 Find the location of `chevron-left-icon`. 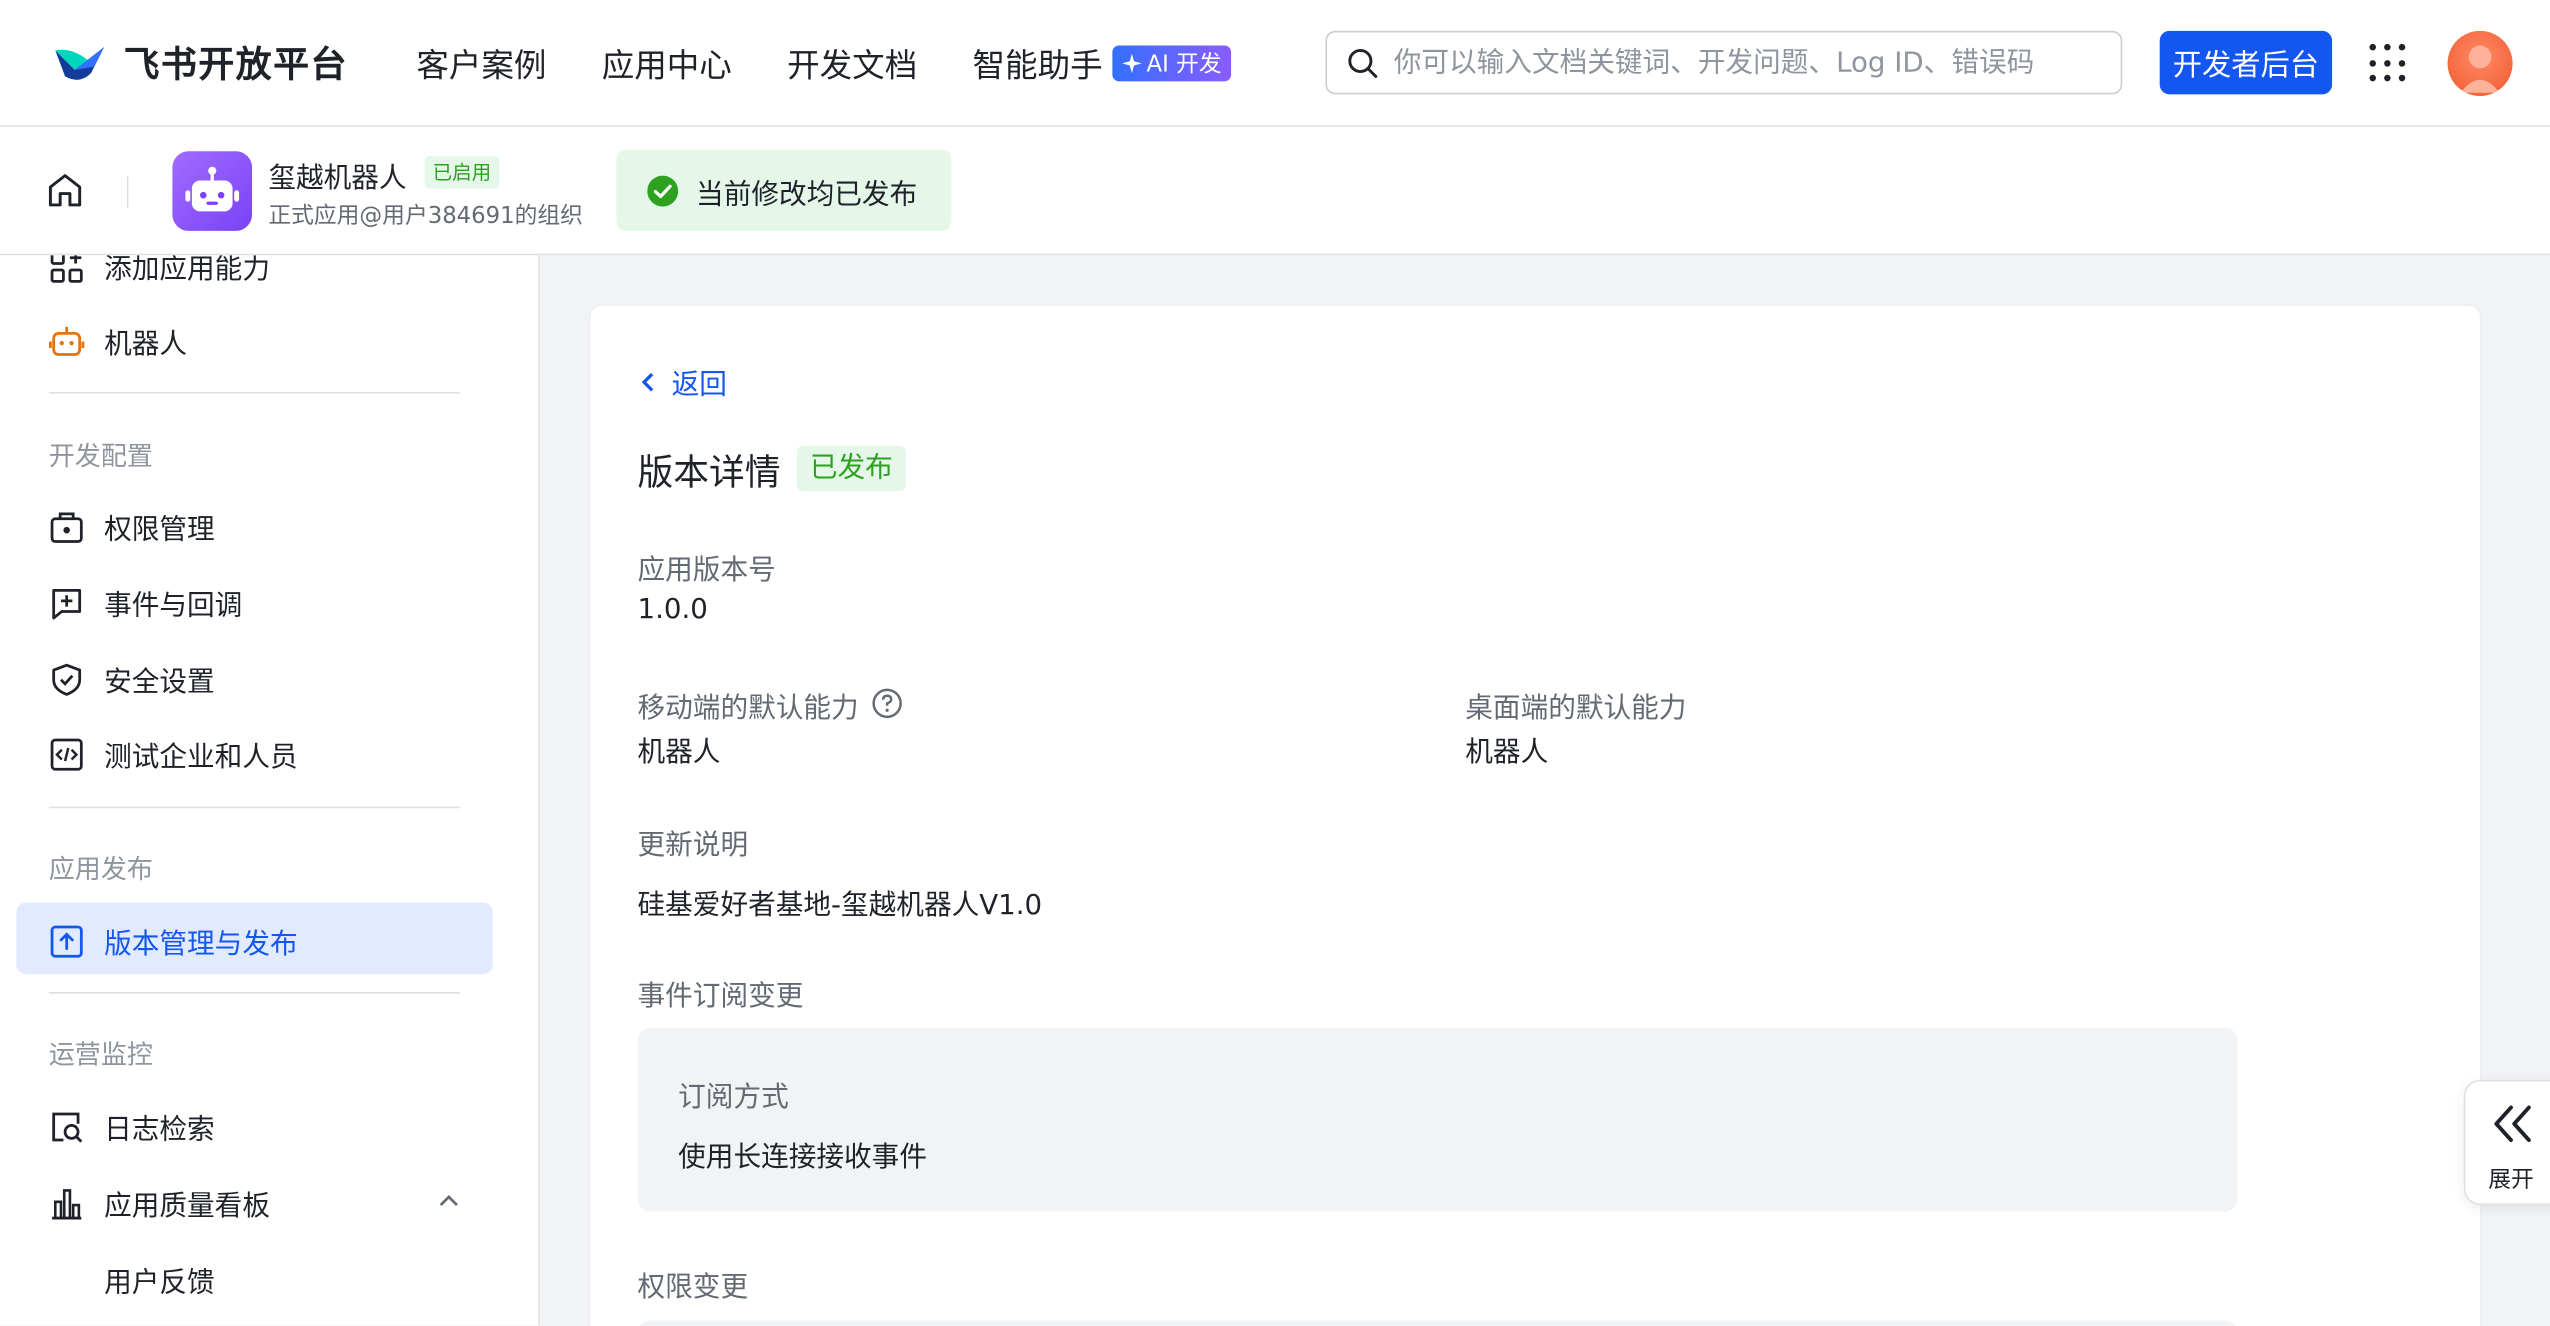

chevron-left-icon is located at coordinates (647, 381).